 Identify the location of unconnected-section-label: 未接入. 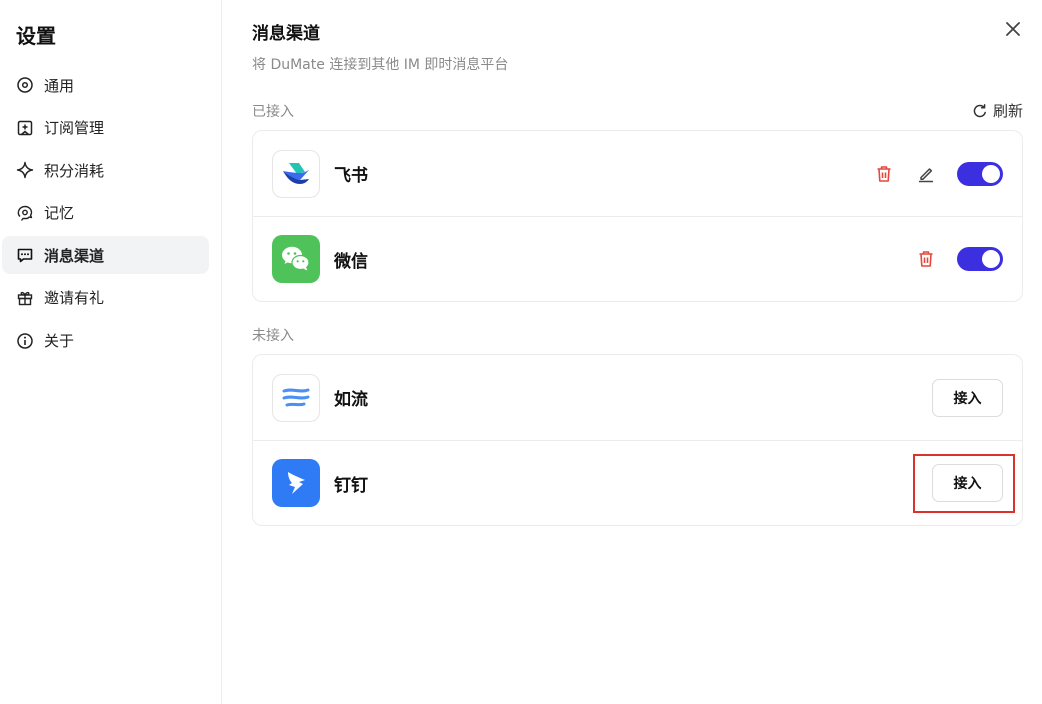
(273, 336).